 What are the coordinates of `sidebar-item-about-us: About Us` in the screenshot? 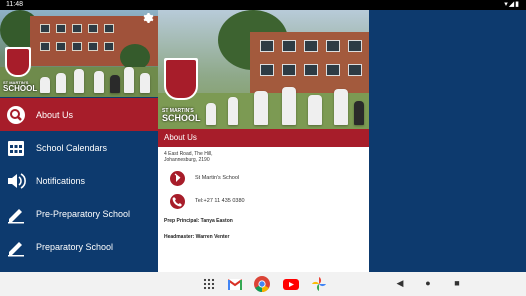 It's located at (79, 114).